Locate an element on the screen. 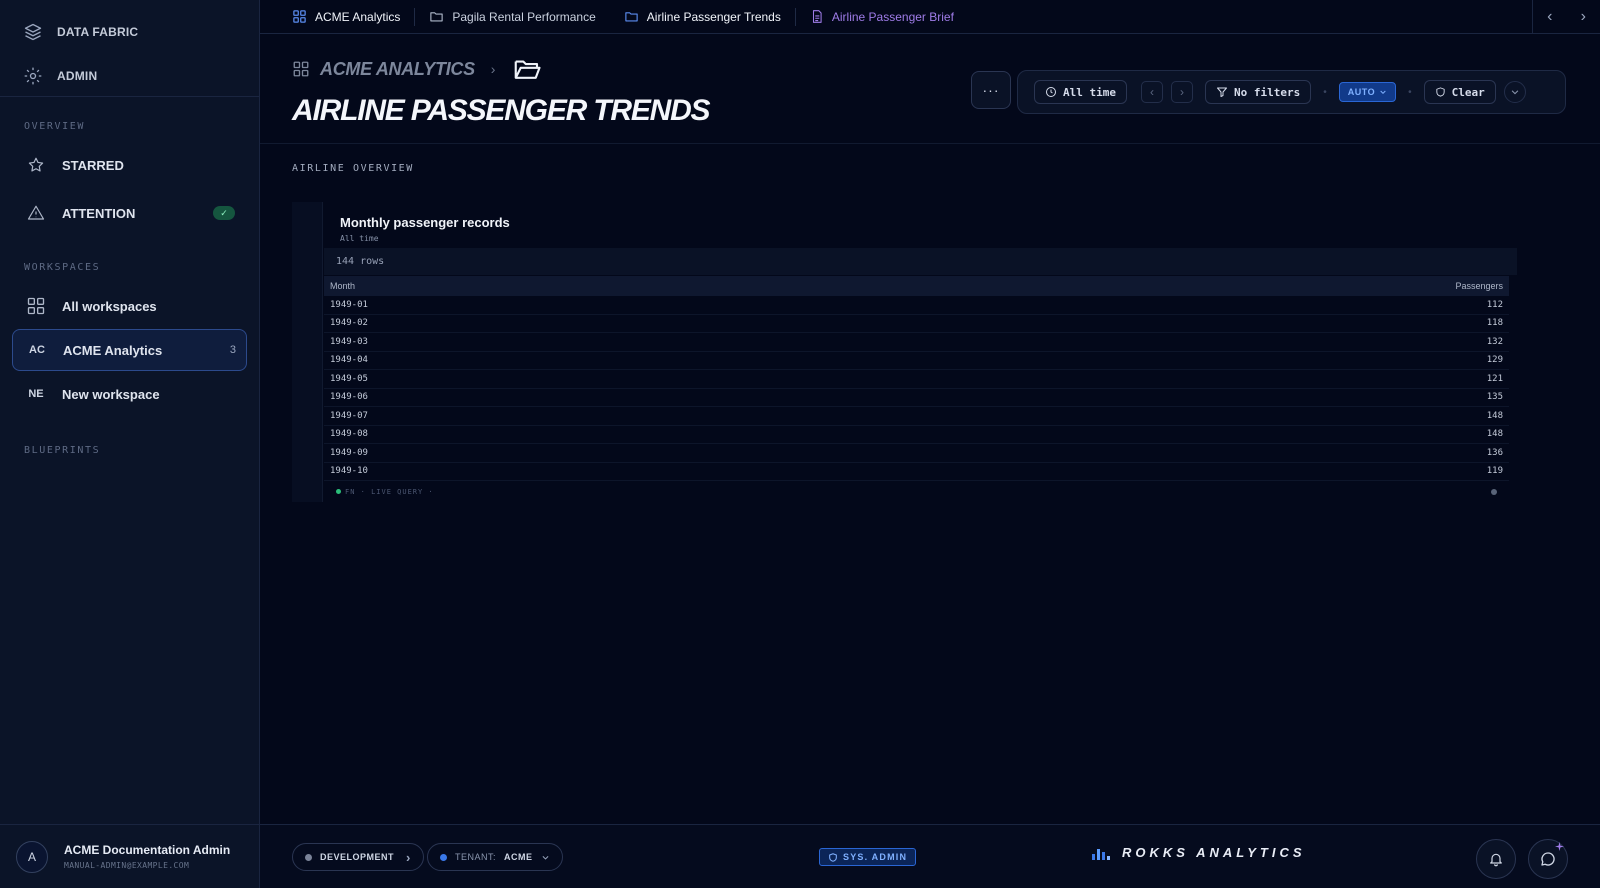 The image size is (1600, 888). card-subtitle: All time is located at coordinates (359, 238).